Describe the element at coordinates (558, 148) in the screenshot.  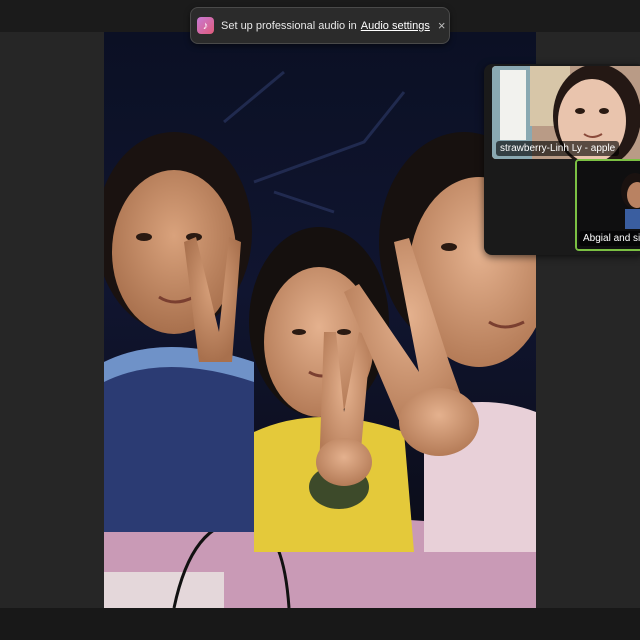
I see `participant-name-label: strawberry-Linh Ly - apple` at that location.